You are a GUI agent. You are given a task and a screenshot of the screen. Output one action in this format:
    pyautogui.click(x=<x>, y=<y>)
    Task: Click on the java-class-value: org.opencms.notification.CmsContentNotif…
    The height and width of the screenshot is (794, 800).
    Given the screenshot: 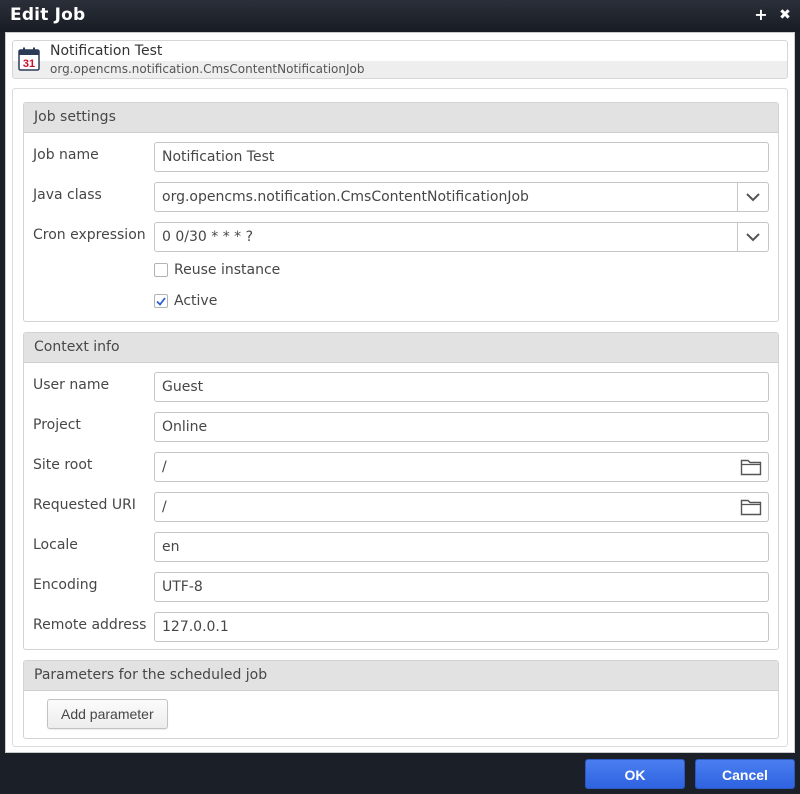 What is the action you would take?
    pyautogui.click(x=345, y=197)
    